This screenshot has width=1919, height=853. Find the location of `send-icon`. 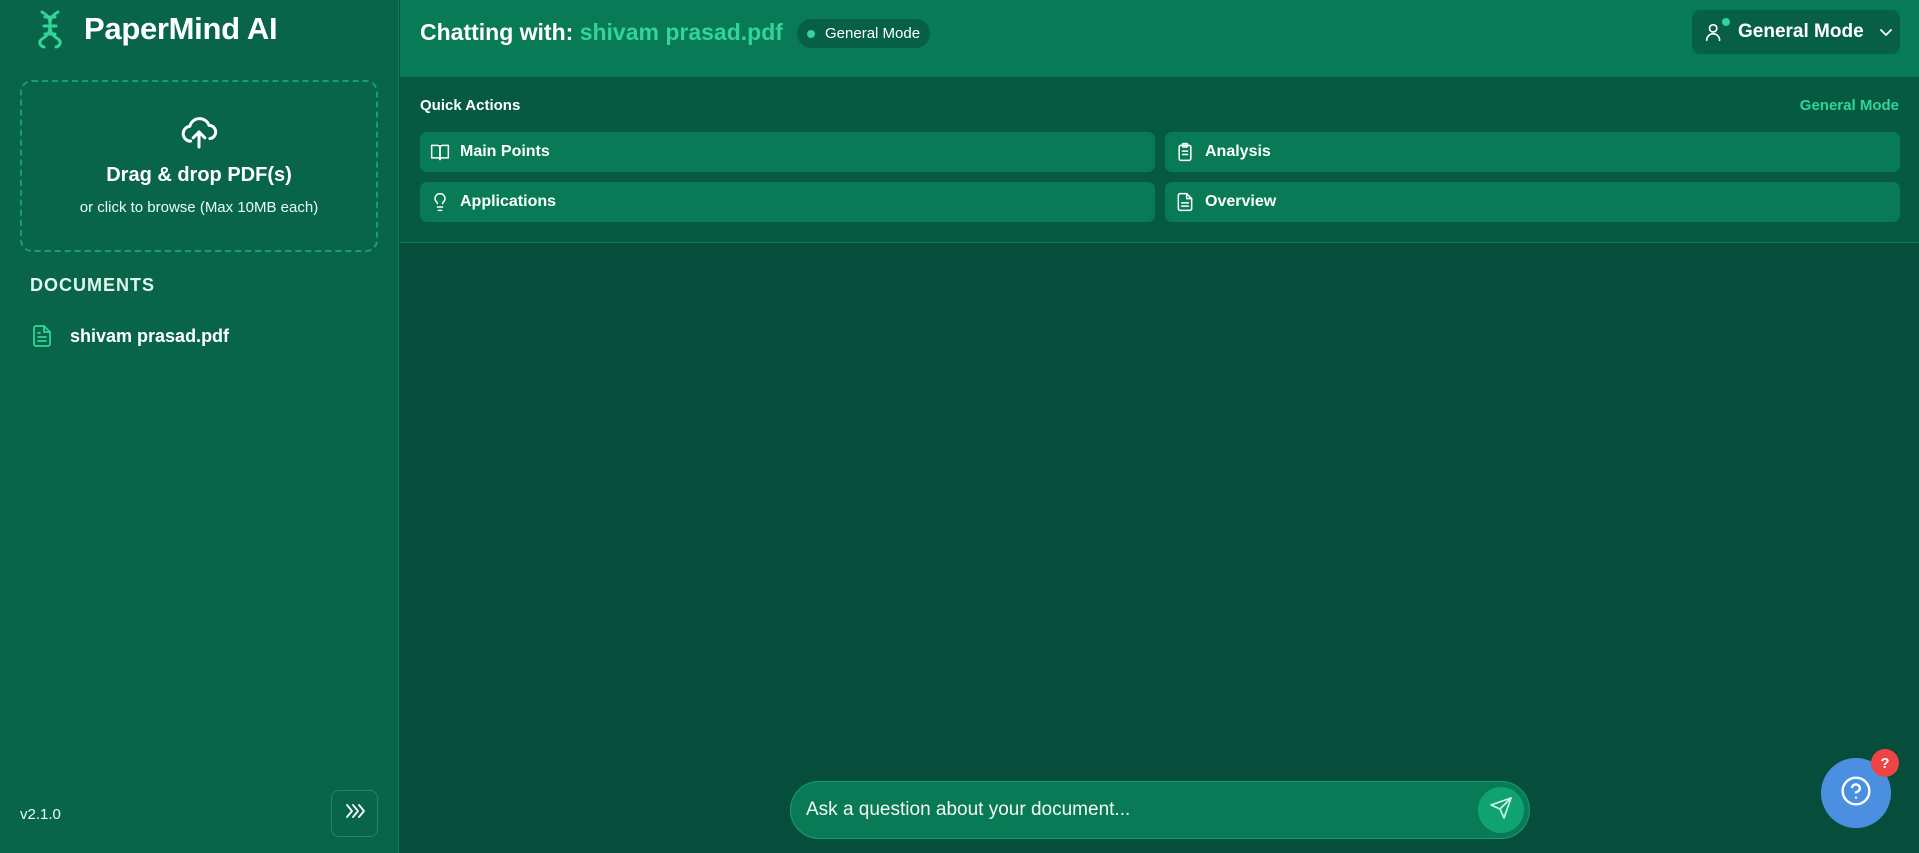

send-icon is located at coordinates (1501, 810).